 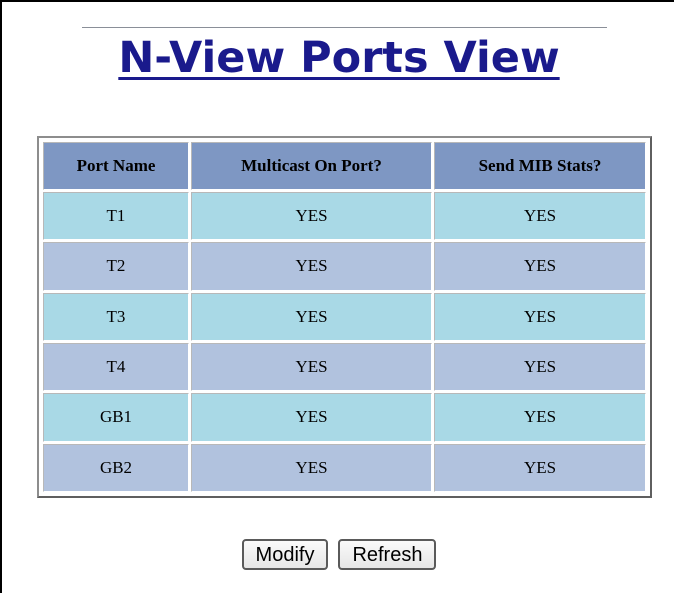 I want to click on port-name-cell: T3, so click(x=116, y=316).